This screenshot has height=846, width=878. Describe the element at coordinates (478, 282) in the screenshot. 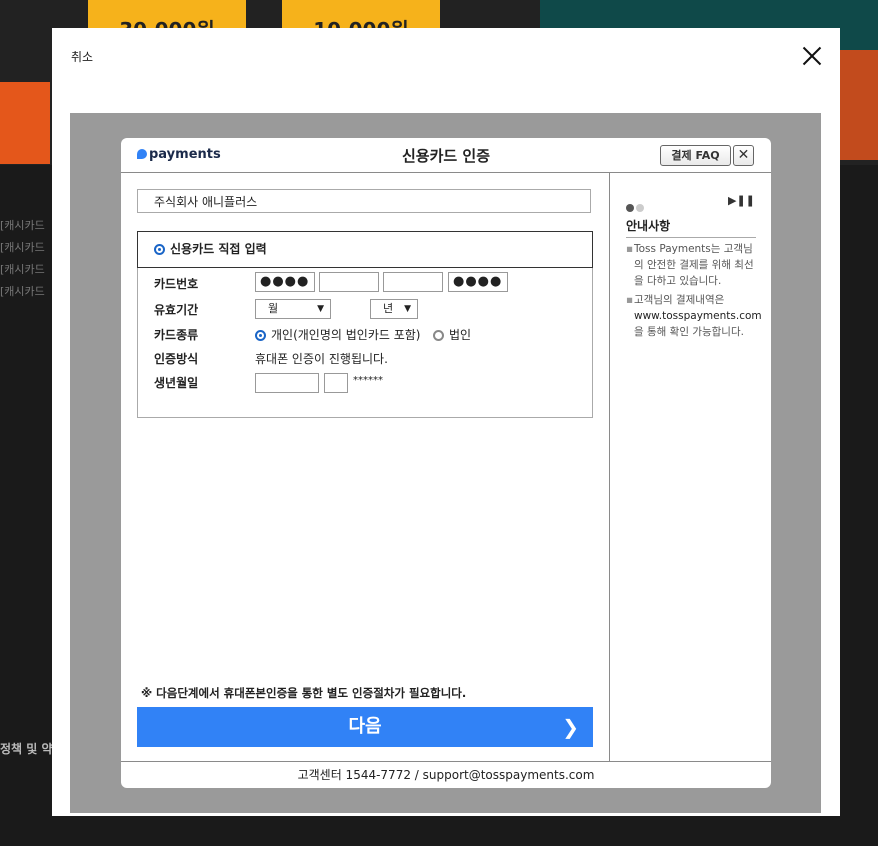

I see `card-number-part4: ●●●●` at that location.